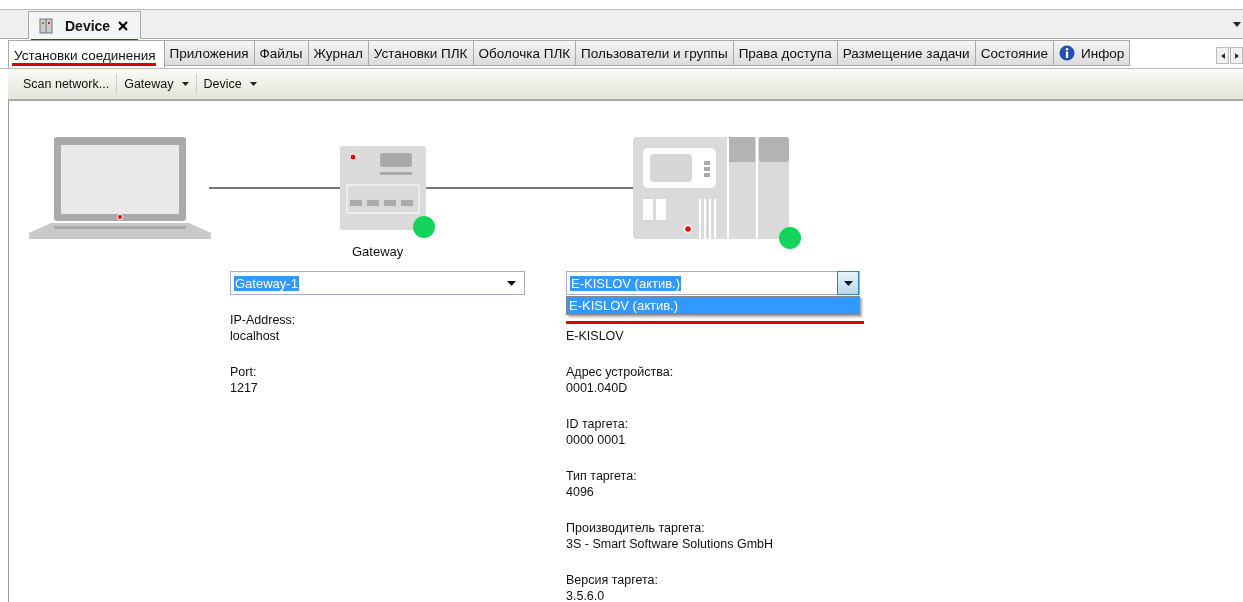  I want to click on tab: Приложения, so click(209, 53).